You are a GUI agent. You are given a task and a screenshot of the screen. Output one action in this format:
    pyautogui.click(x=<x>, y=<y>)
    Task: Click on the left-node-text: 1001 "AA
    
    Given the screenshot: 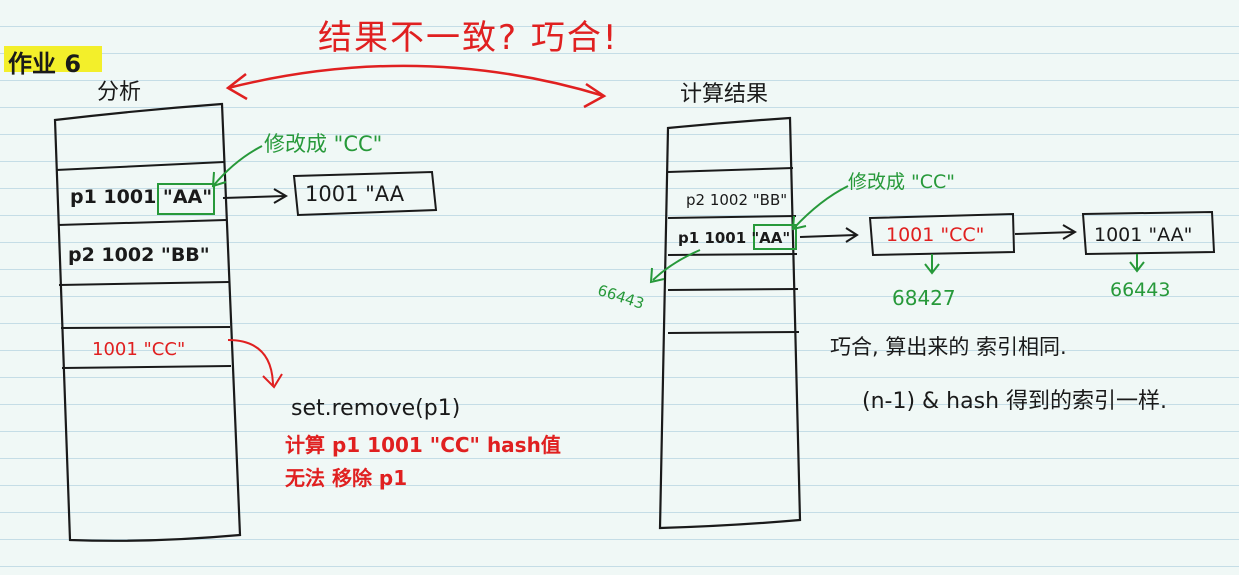 What is the action you would take?
    pyautogui.click(x=355, y=194)
    